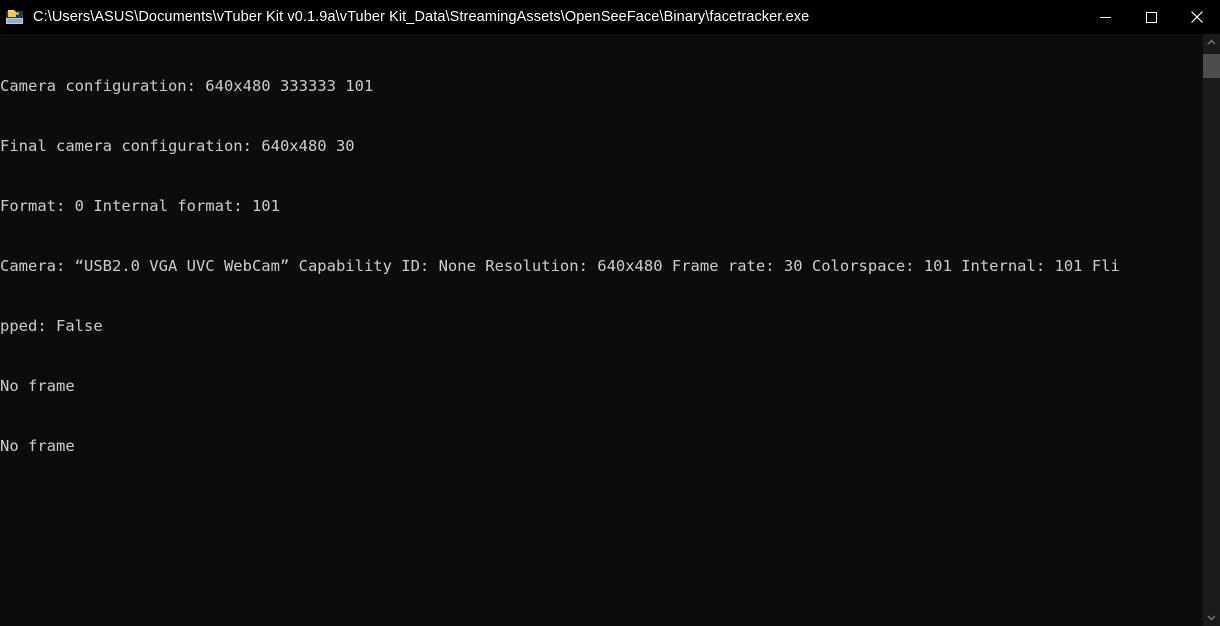 The height and width of the screenshot is (626, 1220). What do you see at coordinates (15, 17) in the screenshot?
I see `console-application-icon` at bounding box center [15, 17].